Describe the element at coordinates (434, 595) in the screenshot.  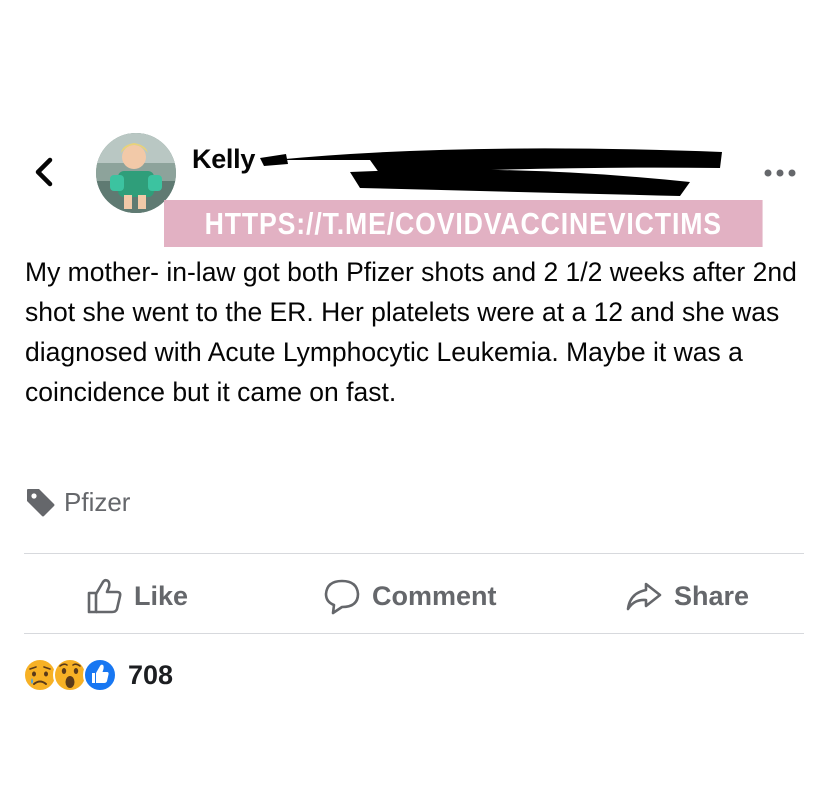
I see `comment-label: Comment` at that location.